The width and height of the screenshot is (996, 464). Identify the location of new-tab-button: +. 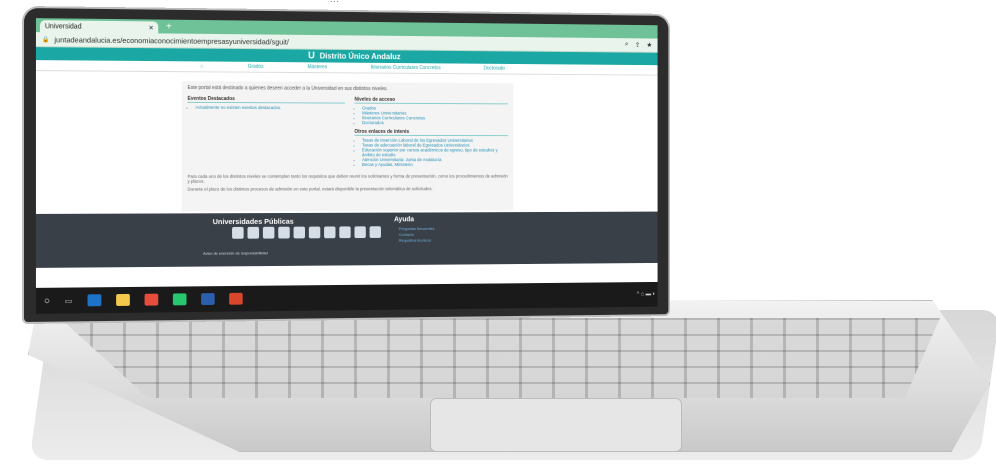
(169, 27).